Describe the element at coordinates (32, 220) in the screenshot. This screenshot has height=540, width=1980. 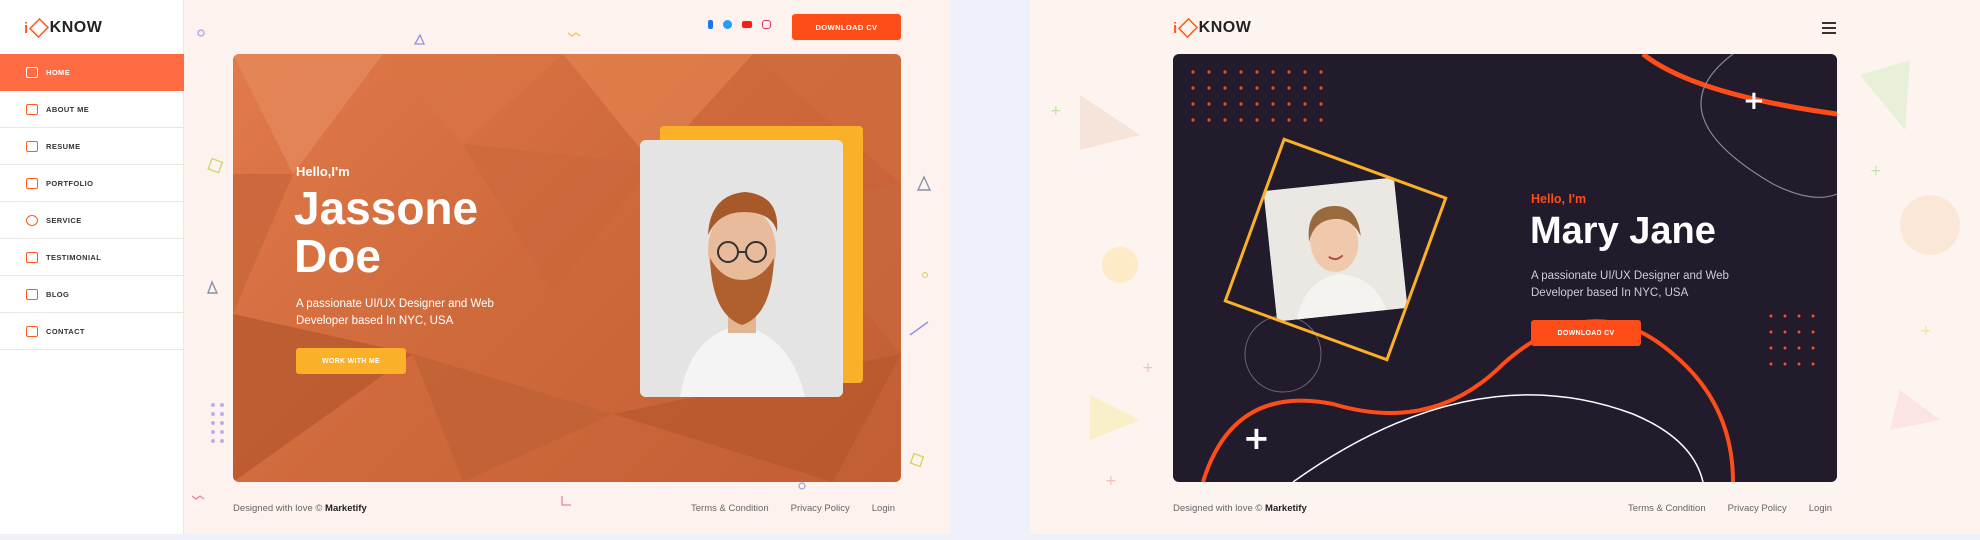
I see `gear-icon` at that location.